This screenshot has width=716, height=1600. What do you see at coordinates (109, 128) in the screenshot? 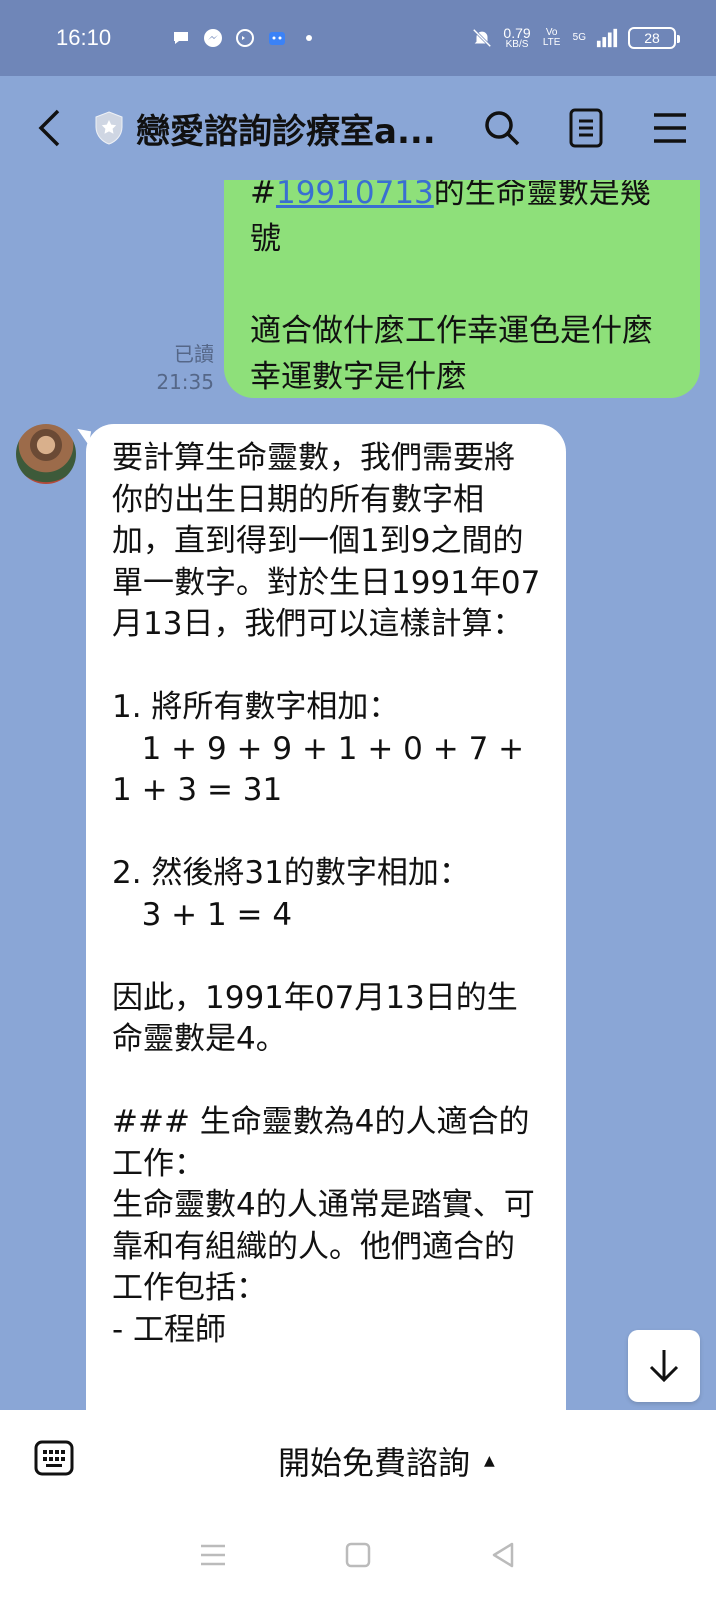
I see `verified-shield-icon` at bounding box center [109, 128].